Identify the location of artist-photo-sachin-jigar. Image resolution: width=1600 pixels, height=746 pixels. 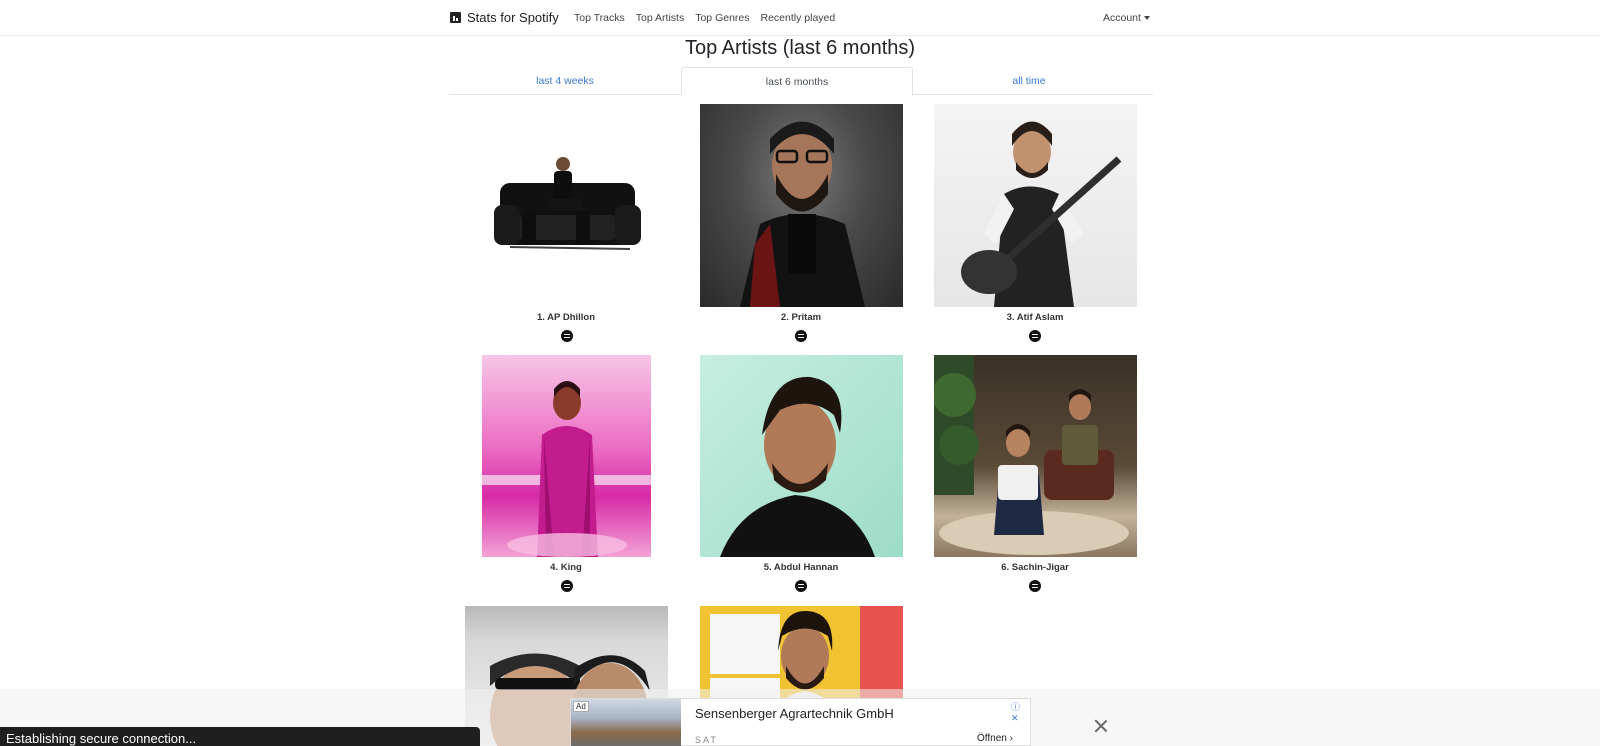
(1035, 456).